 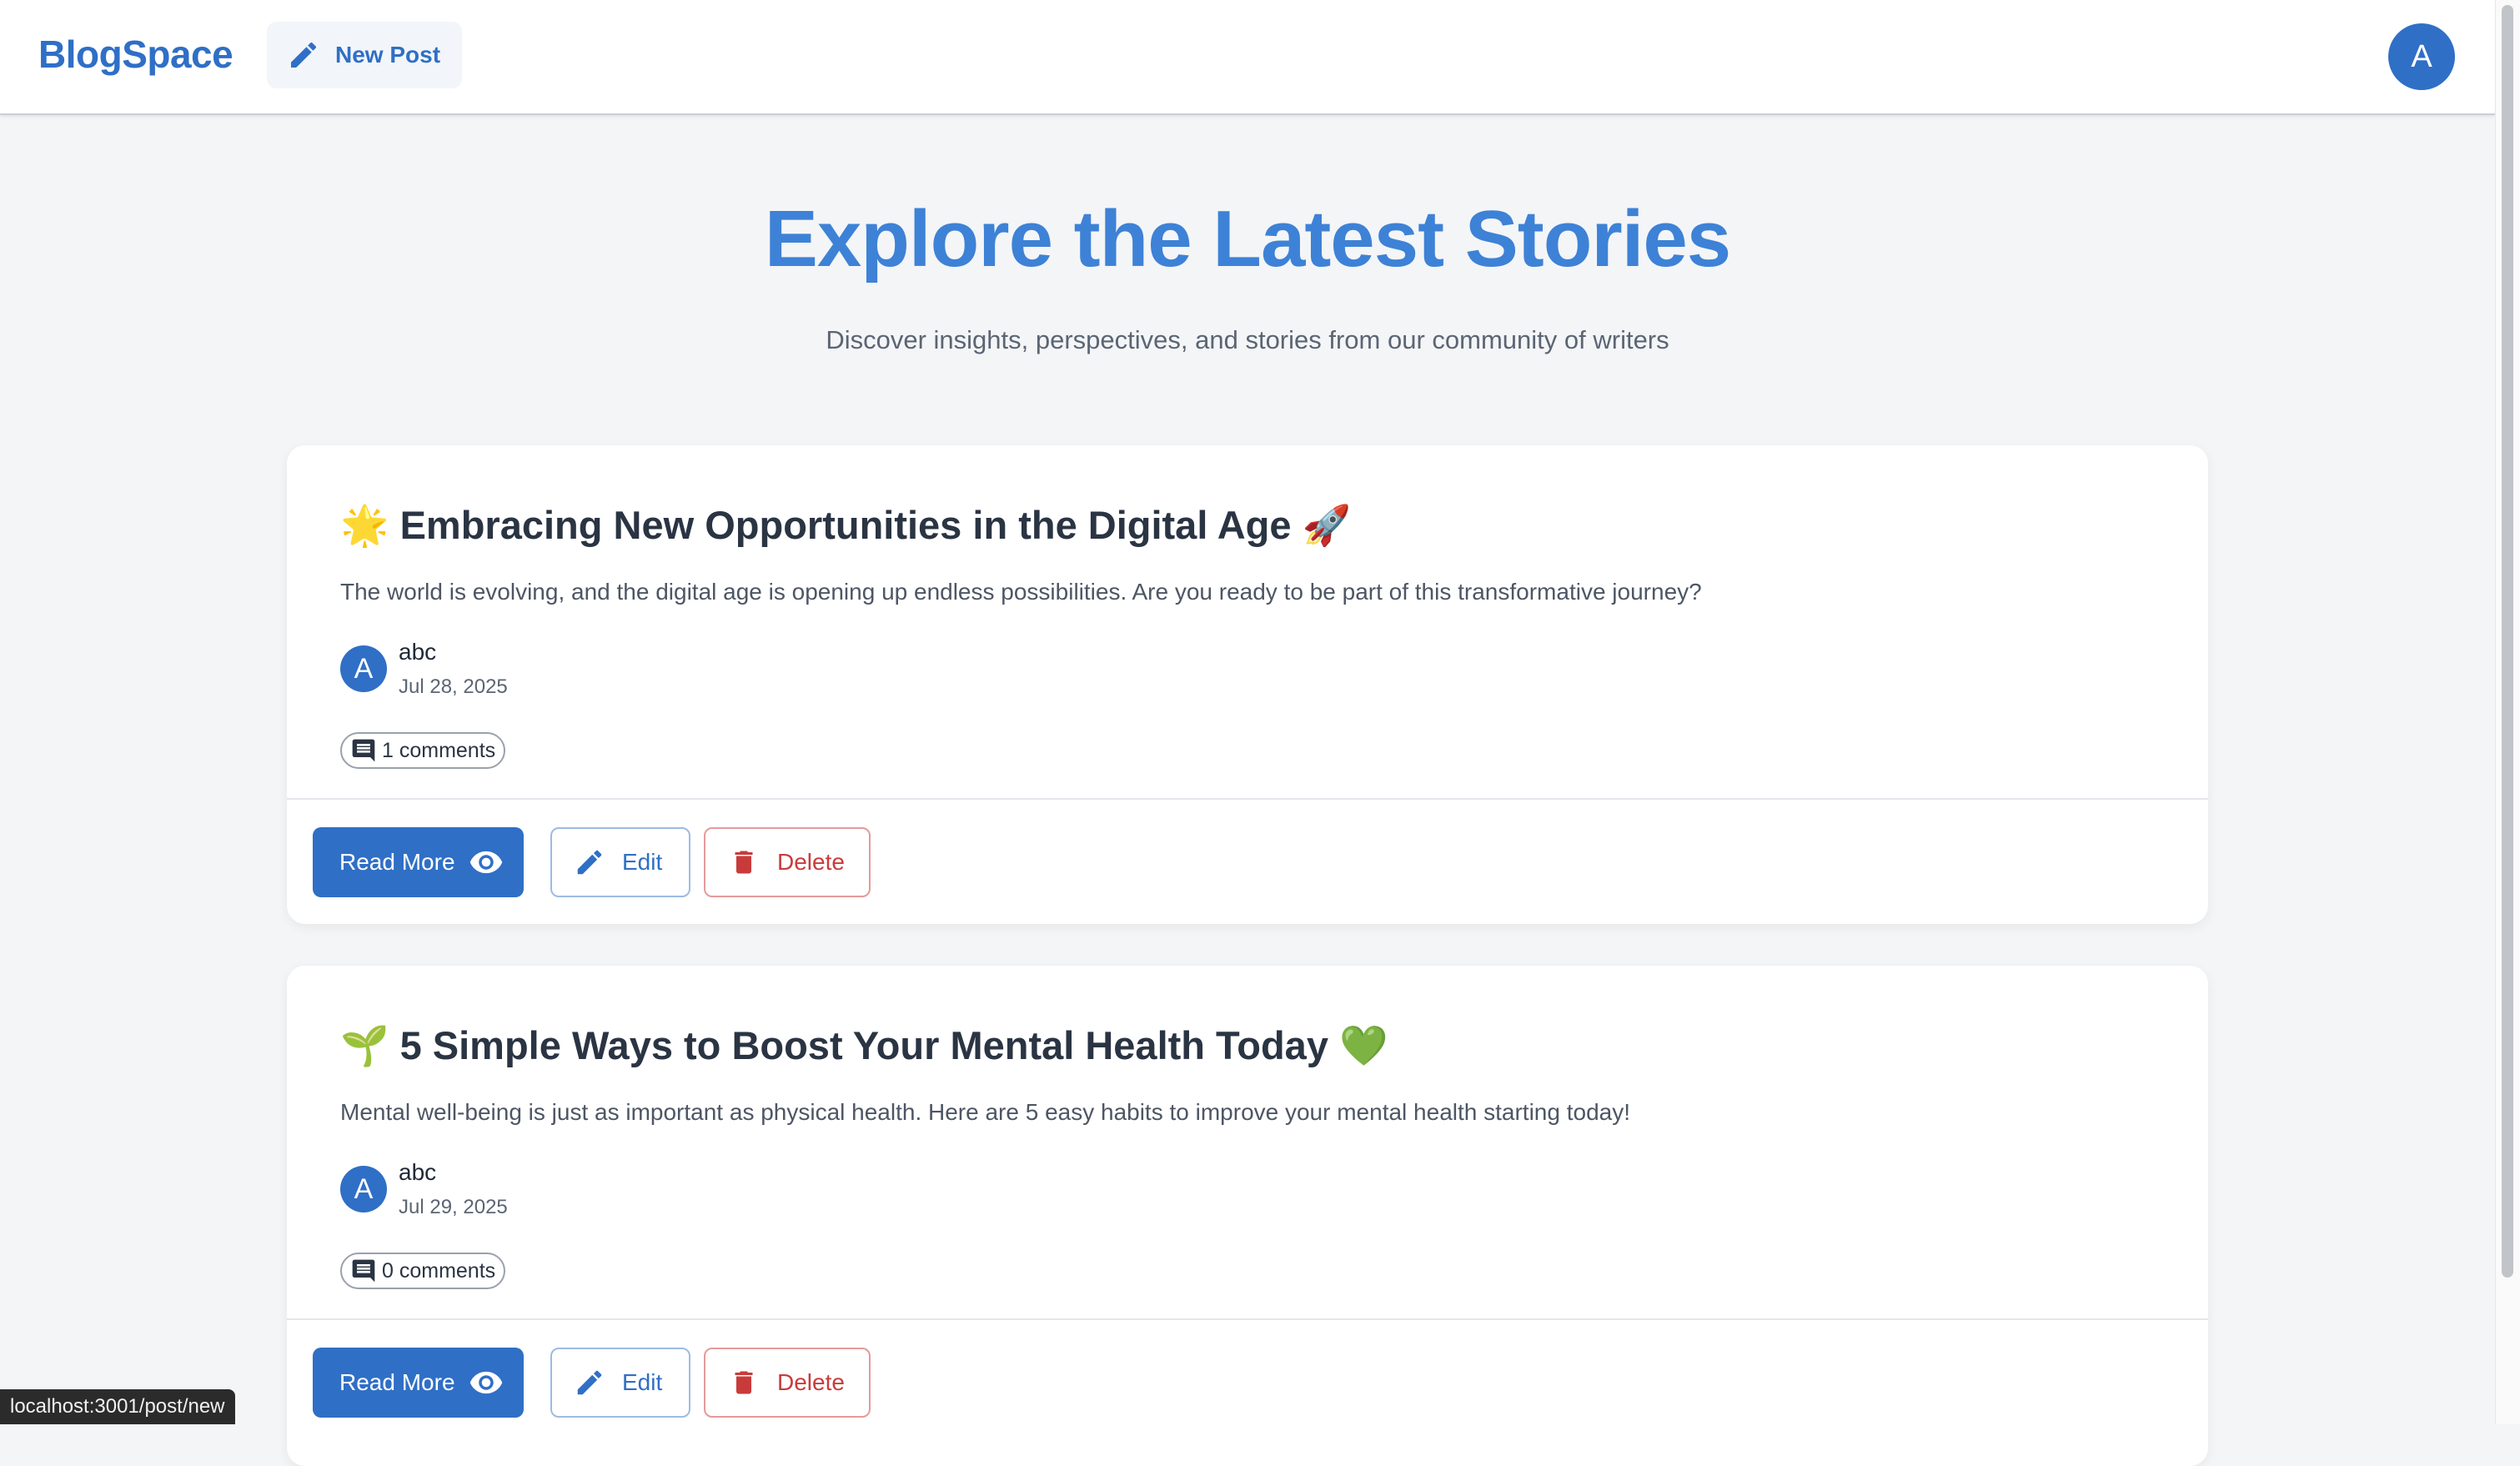 I want to click on comments-chip: 1 comments, so click(x=423, y=751).